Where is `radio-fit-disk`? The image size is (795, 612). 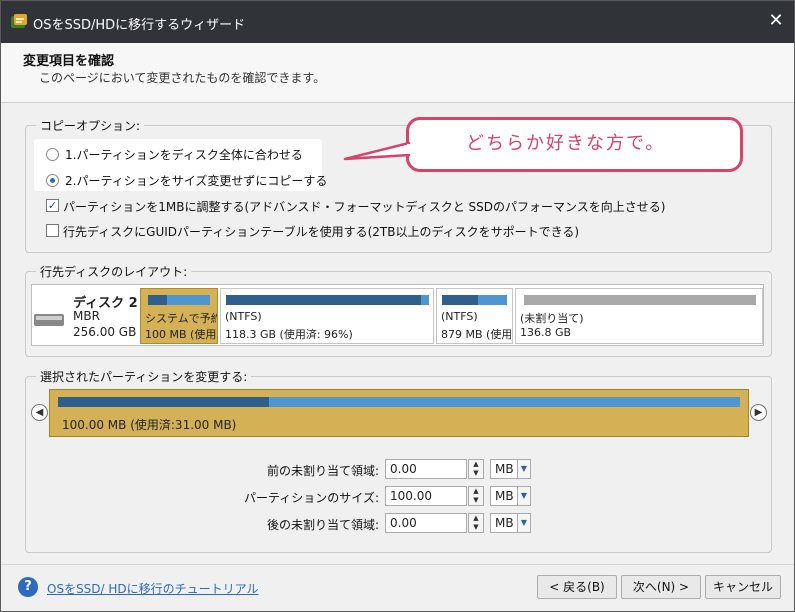
radio-fit-disk is located at coordinates (52, 154).